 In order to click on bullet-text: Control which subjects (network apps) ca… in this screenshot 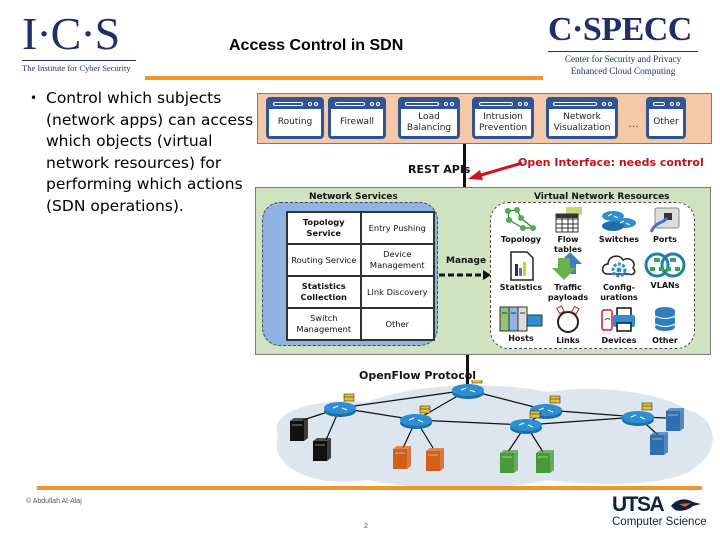, I will do `click(150, 152)`.